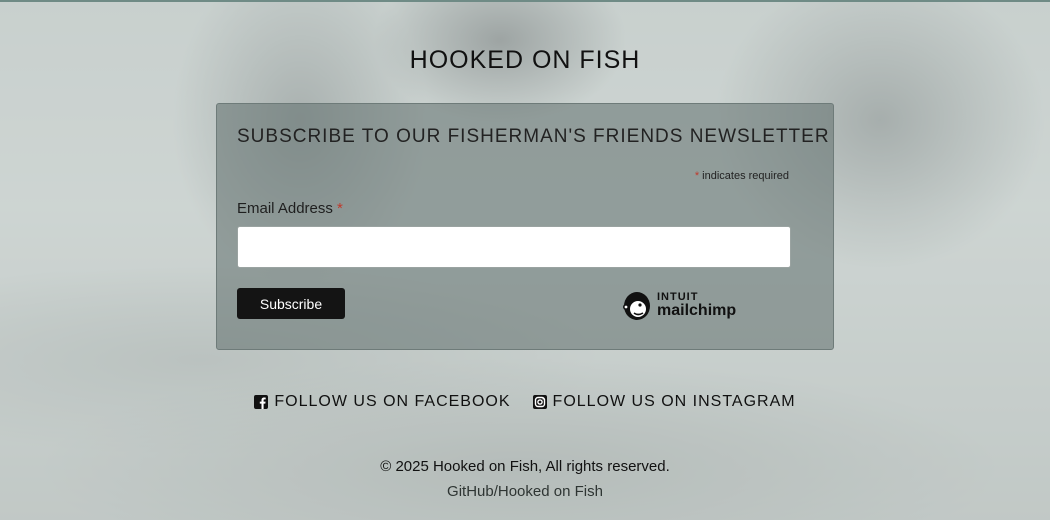 The image size is (1050, 520). I want to click on facebook-square-icon, so click(261, 402).